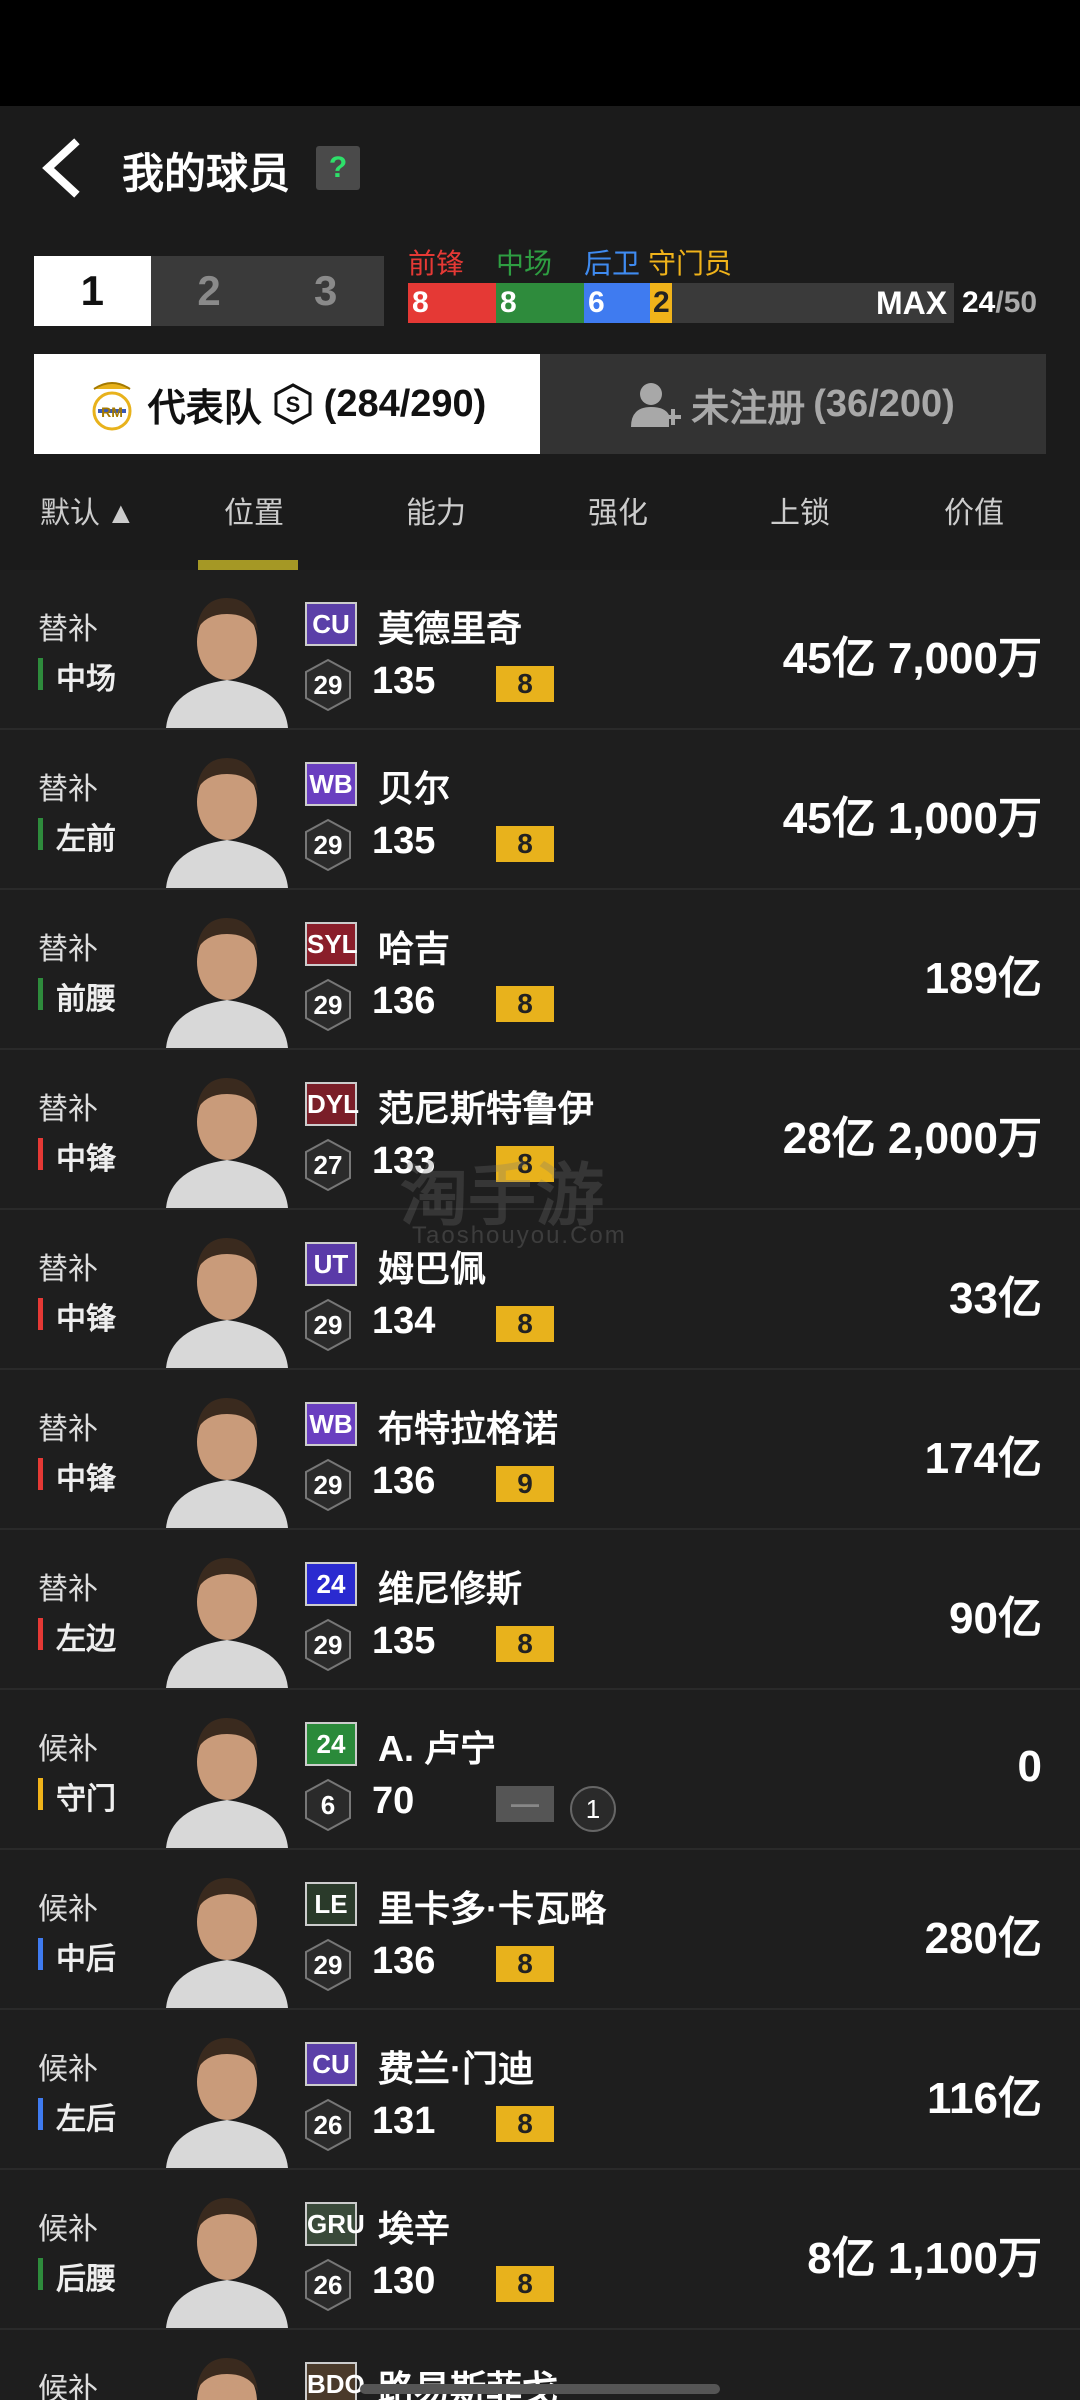 This screenshot has width=1080, height=2400. Describe the element at coordinates (404, 2121) in the screenshot. I see `player-ovr: 131` at that location.